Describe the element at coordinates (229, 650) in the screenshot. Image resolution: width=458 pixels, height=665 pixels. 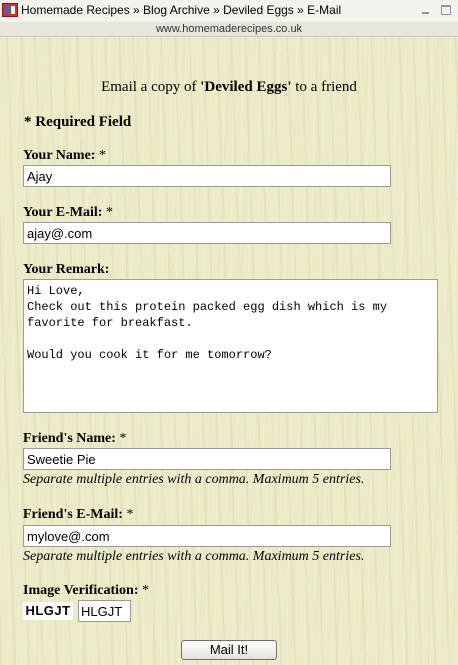
I see `mail-it-button: Mail It!` at that location.